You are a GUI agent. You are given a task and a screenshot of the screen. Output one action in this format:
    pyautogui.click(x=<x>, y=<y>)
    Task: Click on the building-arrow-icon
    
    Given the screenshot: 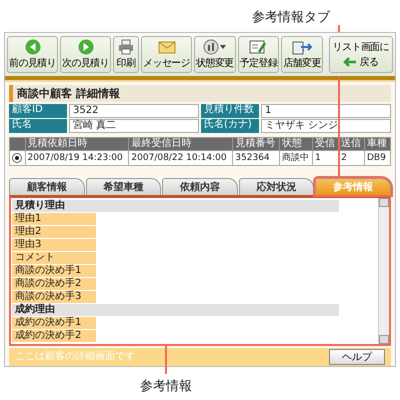 What is the action you would take?
    pyautogui.click(x=302, y=47)
    